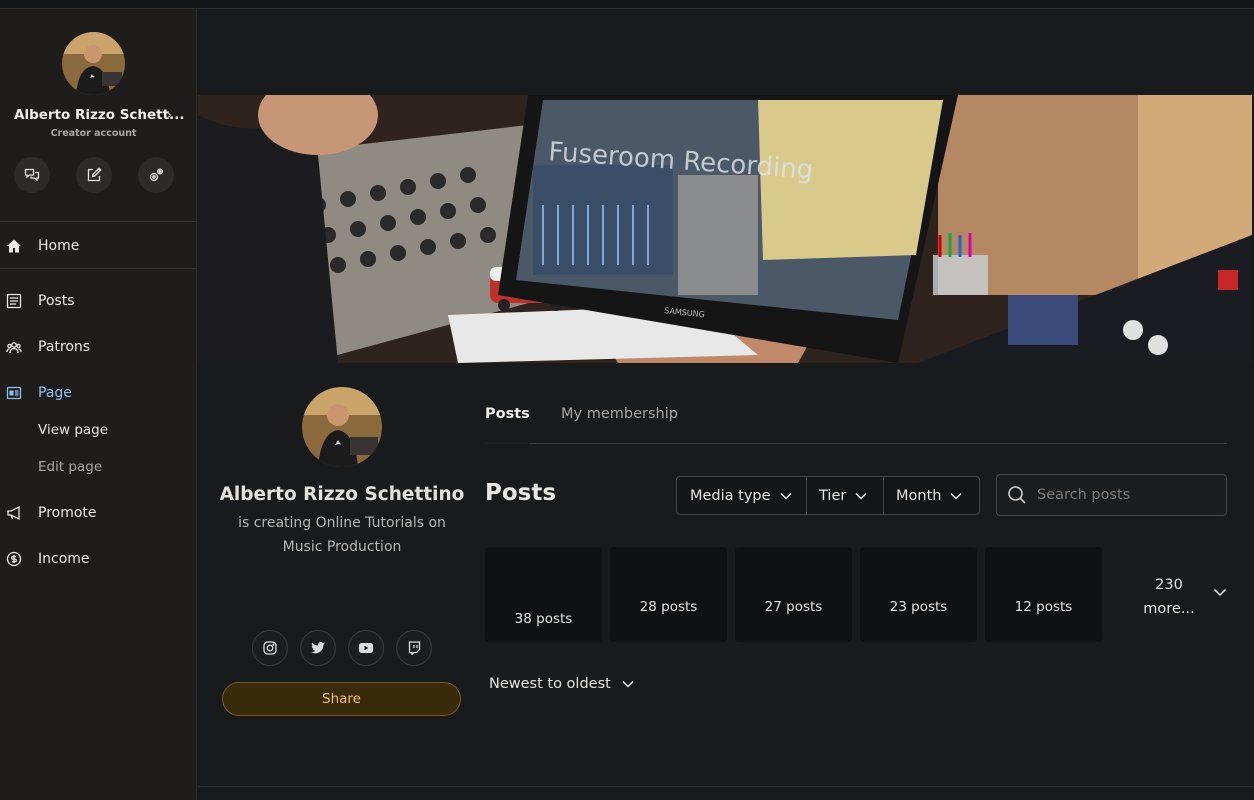 This screenshot has height=800, width=1254. Describe the element at coordinates (98, 301) in the screenshot. I see `sidebar-item-posts: Posts` at that location.